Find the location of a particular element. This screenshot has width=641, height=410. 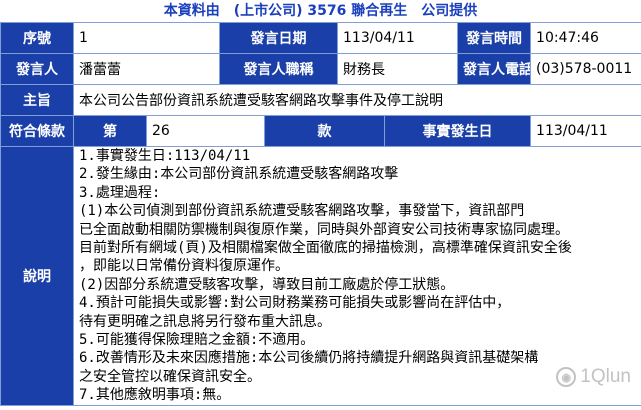

description-line: 6.改善情形及未來因應措施:本公司後續仍將持續提升網路與資訊基礎架構 is located at coordinates (309, 358).